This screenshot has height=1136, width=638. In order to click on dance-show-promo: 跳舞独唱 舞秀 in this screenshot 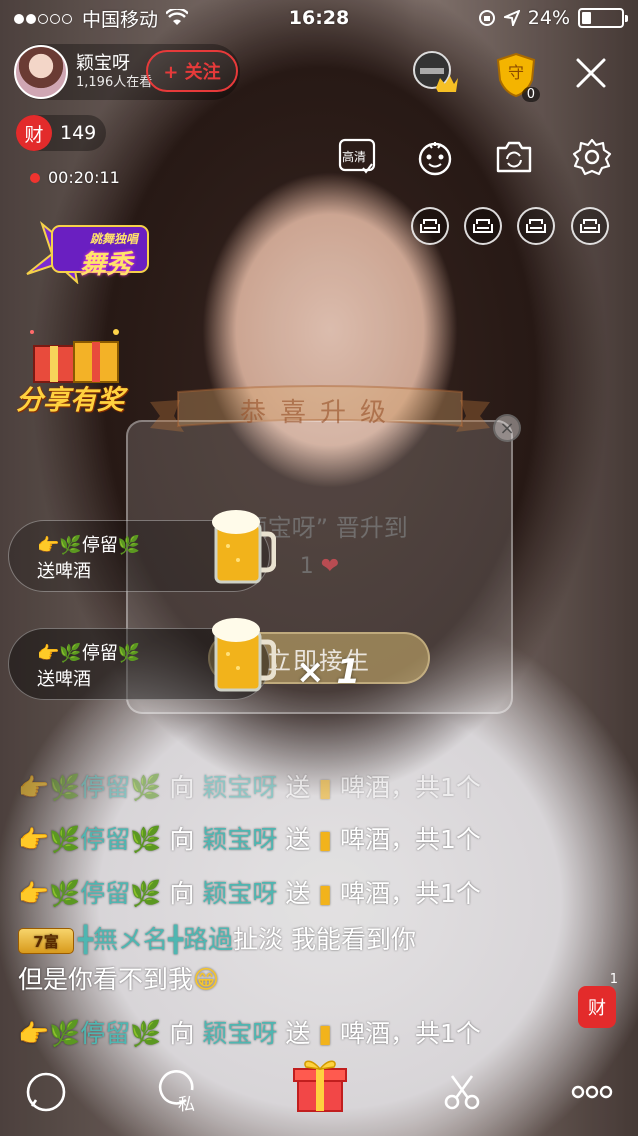, I will do `click(87, 249)`.